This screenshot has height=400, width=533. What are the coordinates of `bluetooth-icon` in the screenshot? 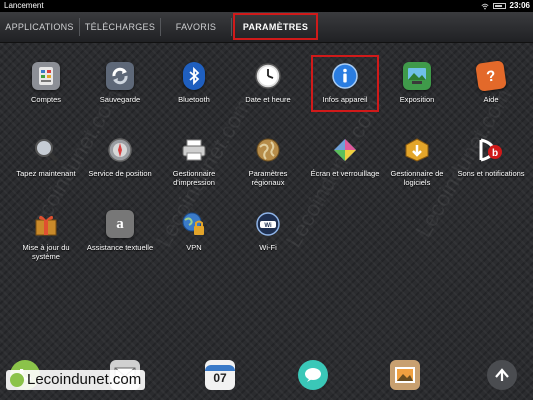 It's located at (194, 76).